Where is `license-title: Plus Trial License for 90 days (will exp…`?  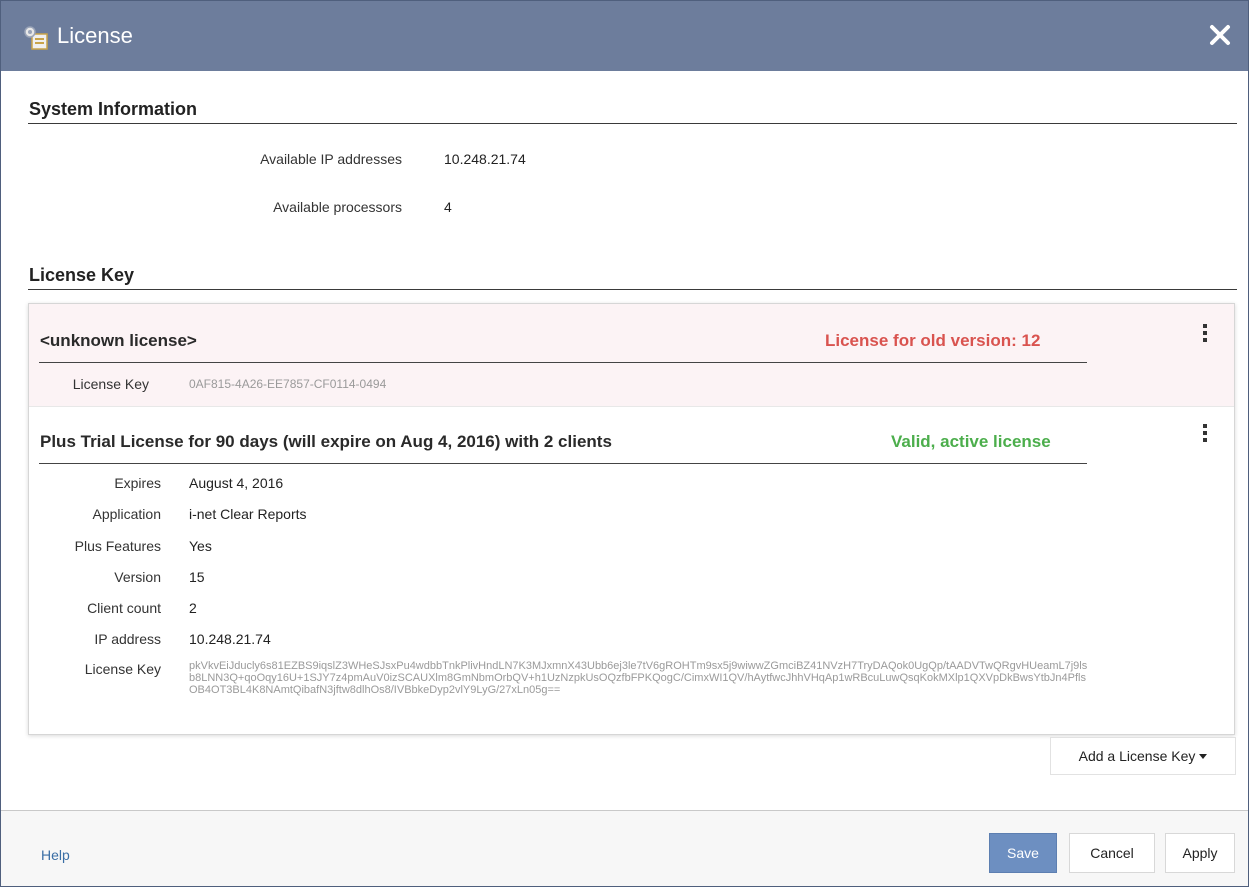
license-title: Plus Trial License for 90 days (will exp… is located at coordinates (326, 441).